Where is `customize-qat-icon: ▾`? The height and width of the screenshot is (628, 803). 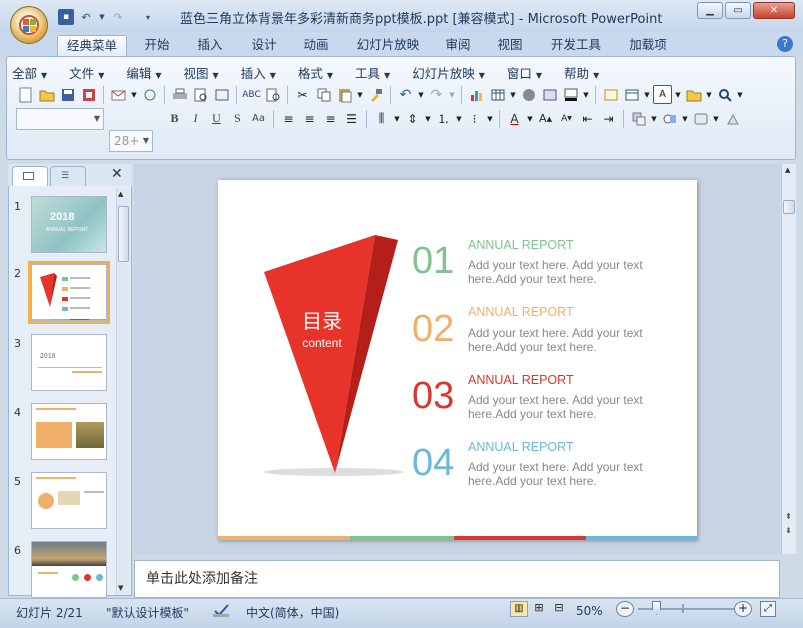 customize-qat-icon: ▾ is located at coordinates (148, 17).